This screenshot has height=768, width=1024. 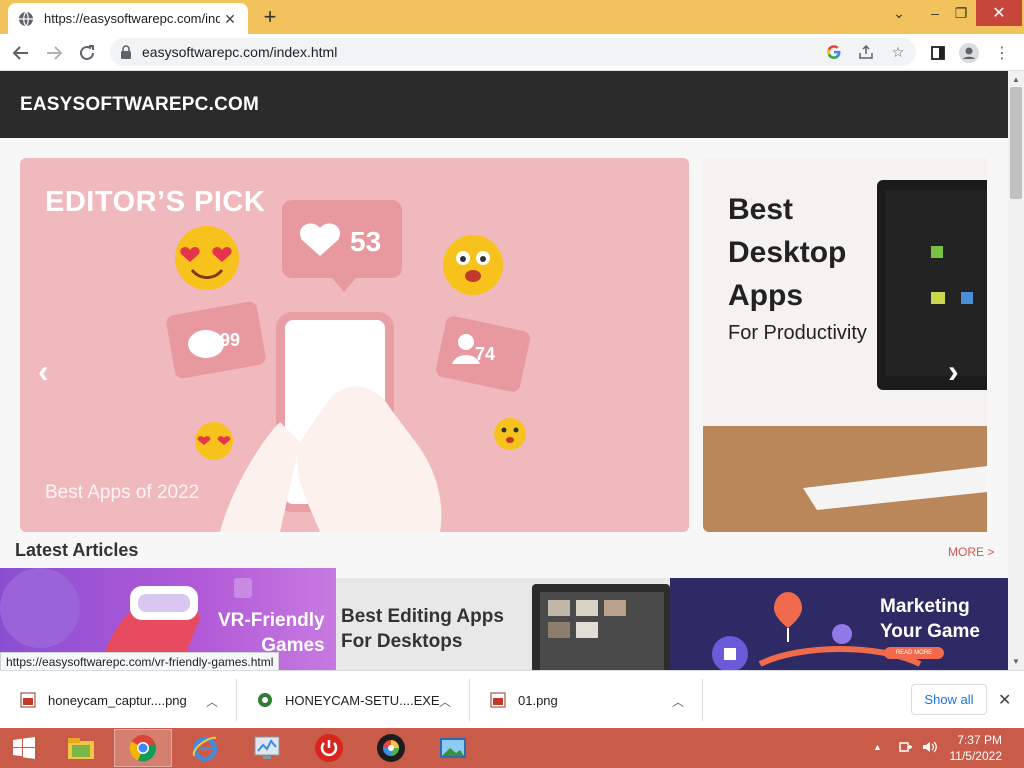 I want to click on star-icon: ☆, so click(x=898, y=52).